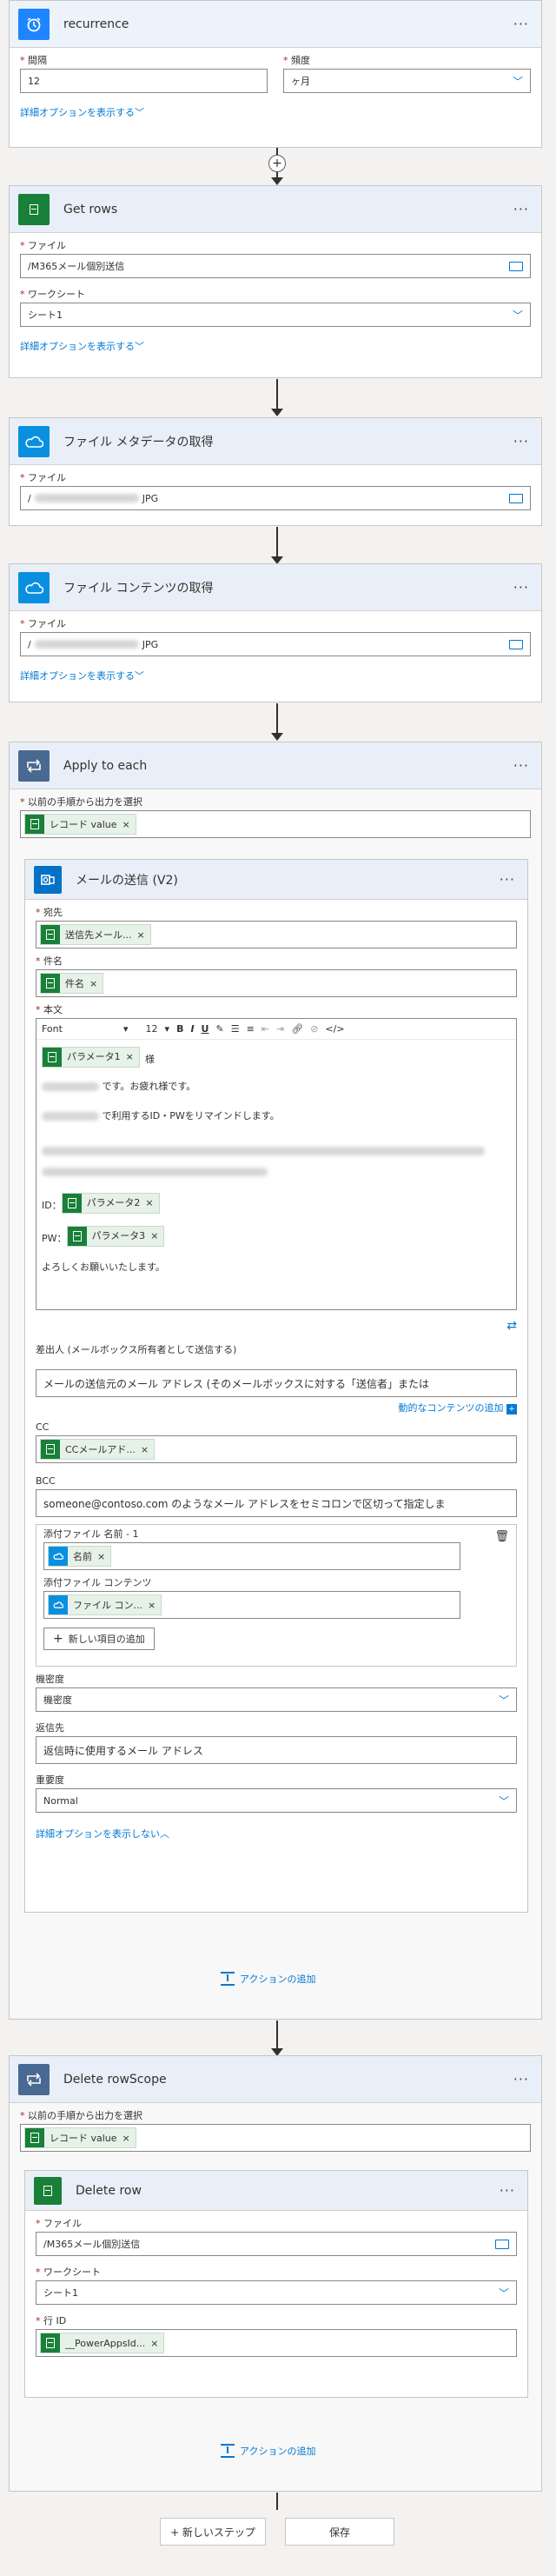  I want to click on dynamic-token: __PowerAppsId... ×, so click(102, 2343).